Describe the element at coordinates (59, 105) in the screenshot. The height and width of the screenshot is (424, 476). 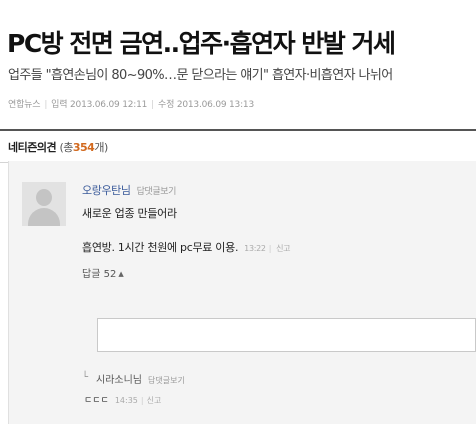
I see `published-label: 입력` at that location.